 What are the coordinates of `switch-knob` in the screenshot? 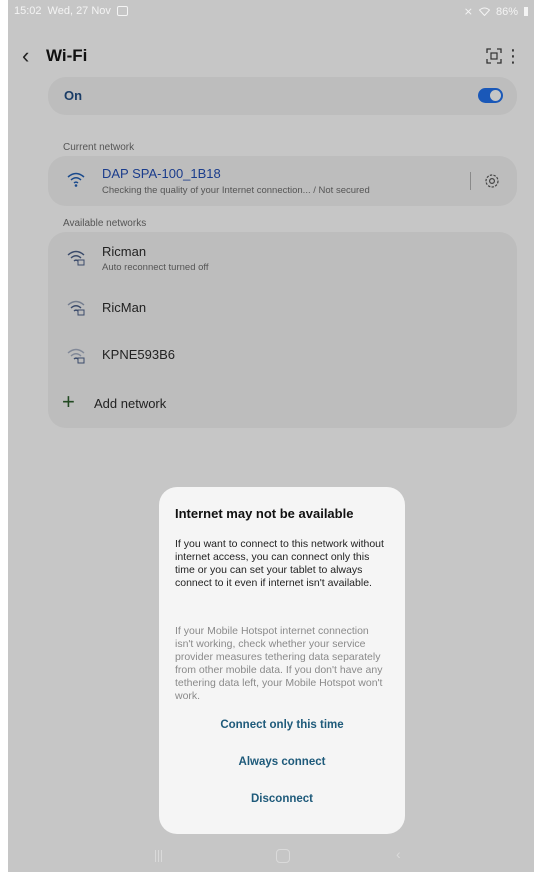 It's located at (495, 95).